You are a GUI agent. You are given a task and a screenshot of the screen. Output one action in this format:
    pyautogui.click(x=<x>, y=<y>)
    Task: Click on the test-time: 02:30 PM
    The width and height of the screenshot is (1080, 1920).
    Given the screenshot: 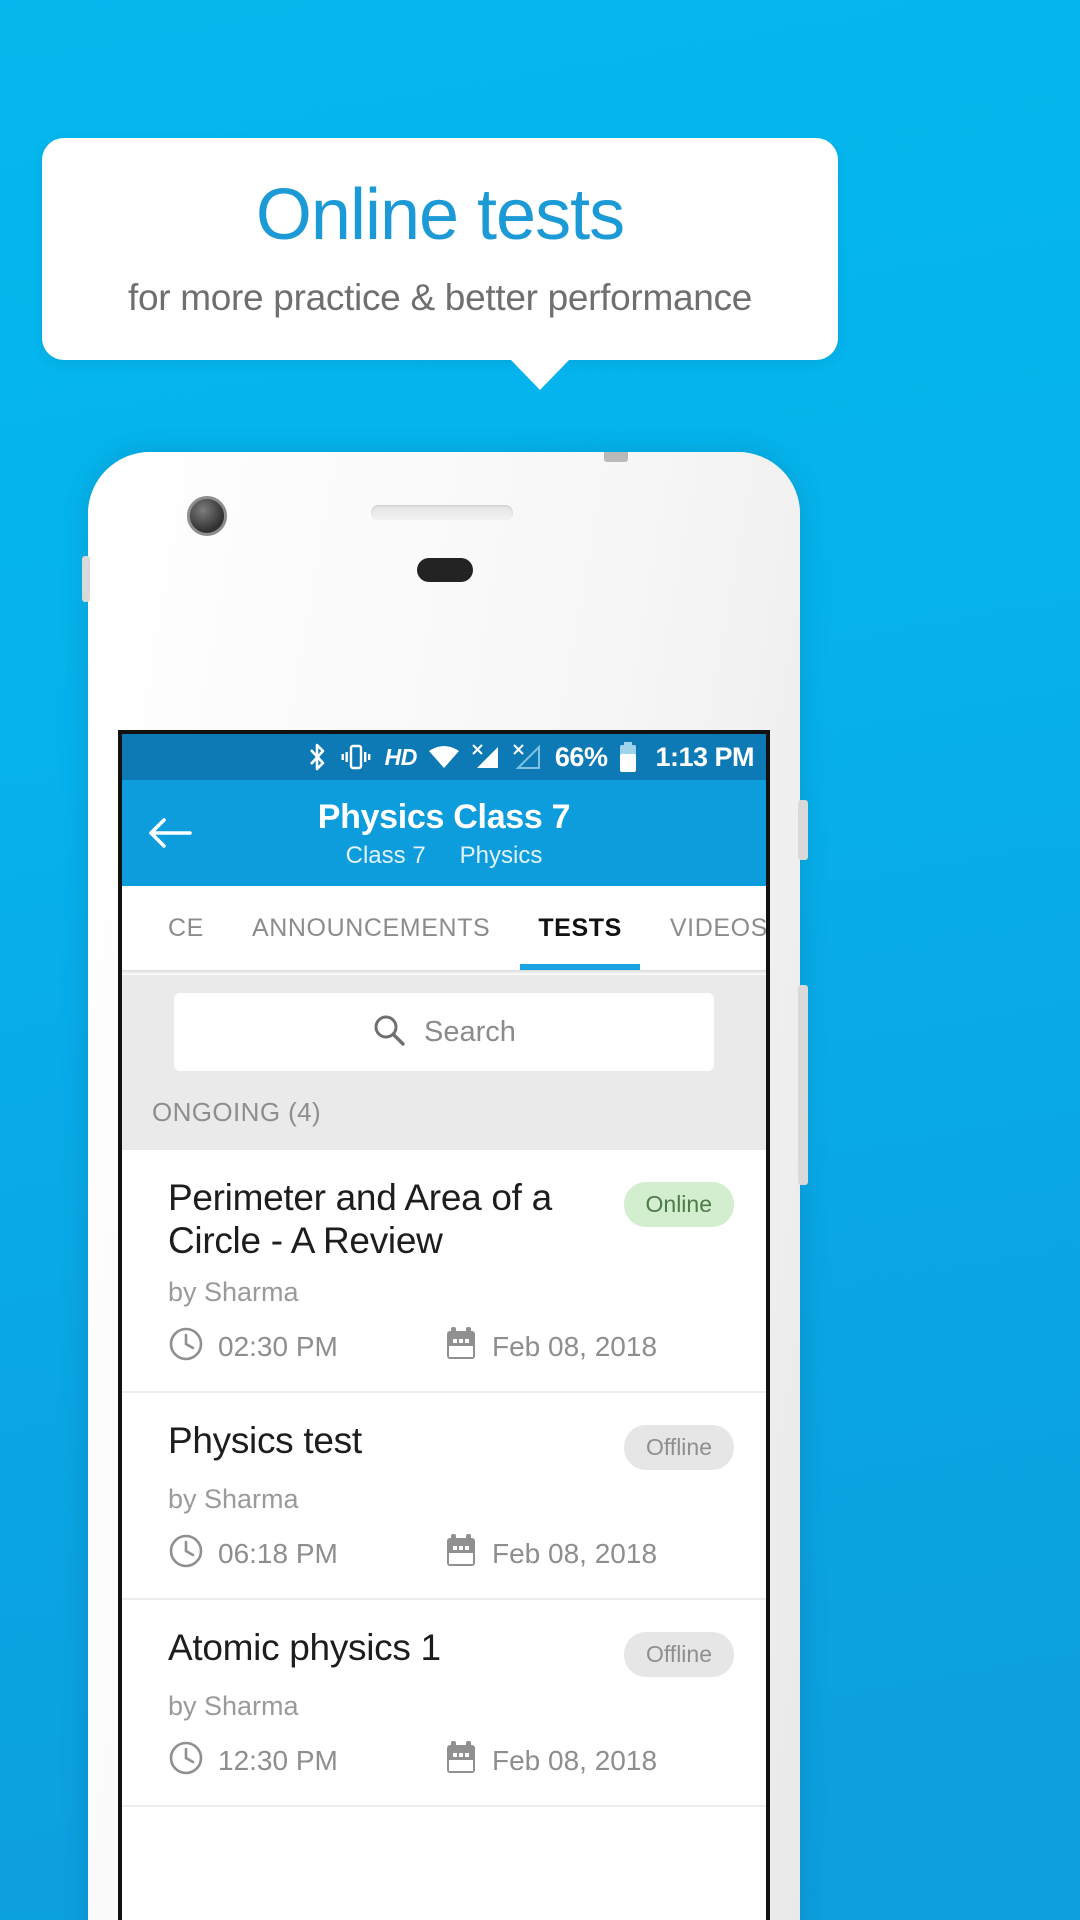 What is the action you would take?
    pyautogui.click(x=306, y=1347)
    